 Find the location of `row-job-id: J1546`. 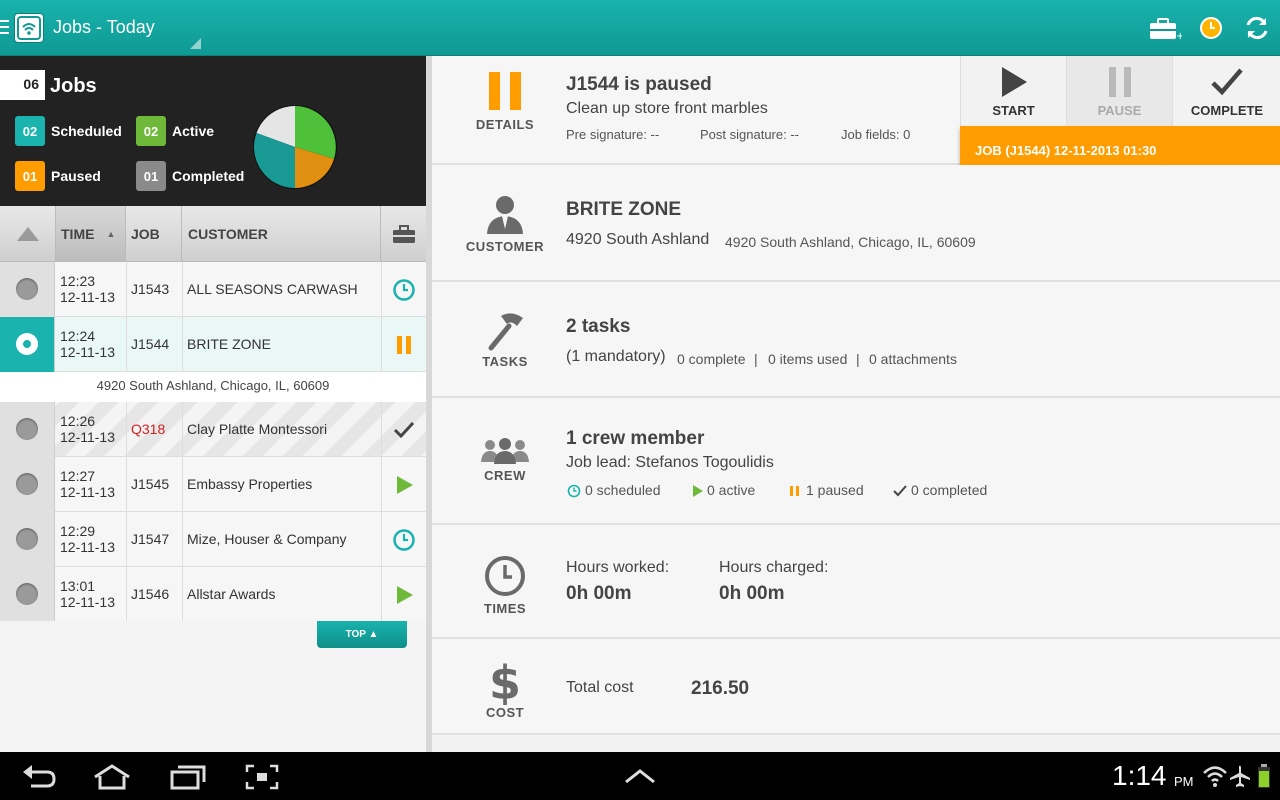

row-job-id: J1546 is located at coordinates (150, 594).